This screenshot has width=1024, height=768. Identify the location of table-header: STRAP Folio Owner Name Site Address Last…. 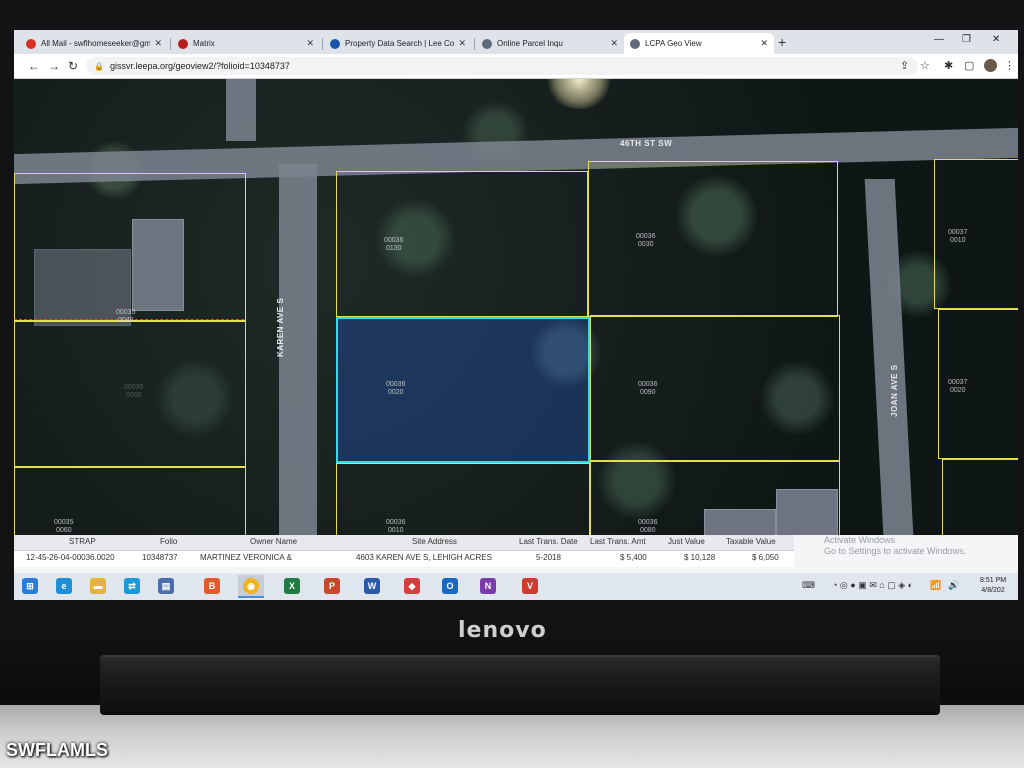
(404, 543).